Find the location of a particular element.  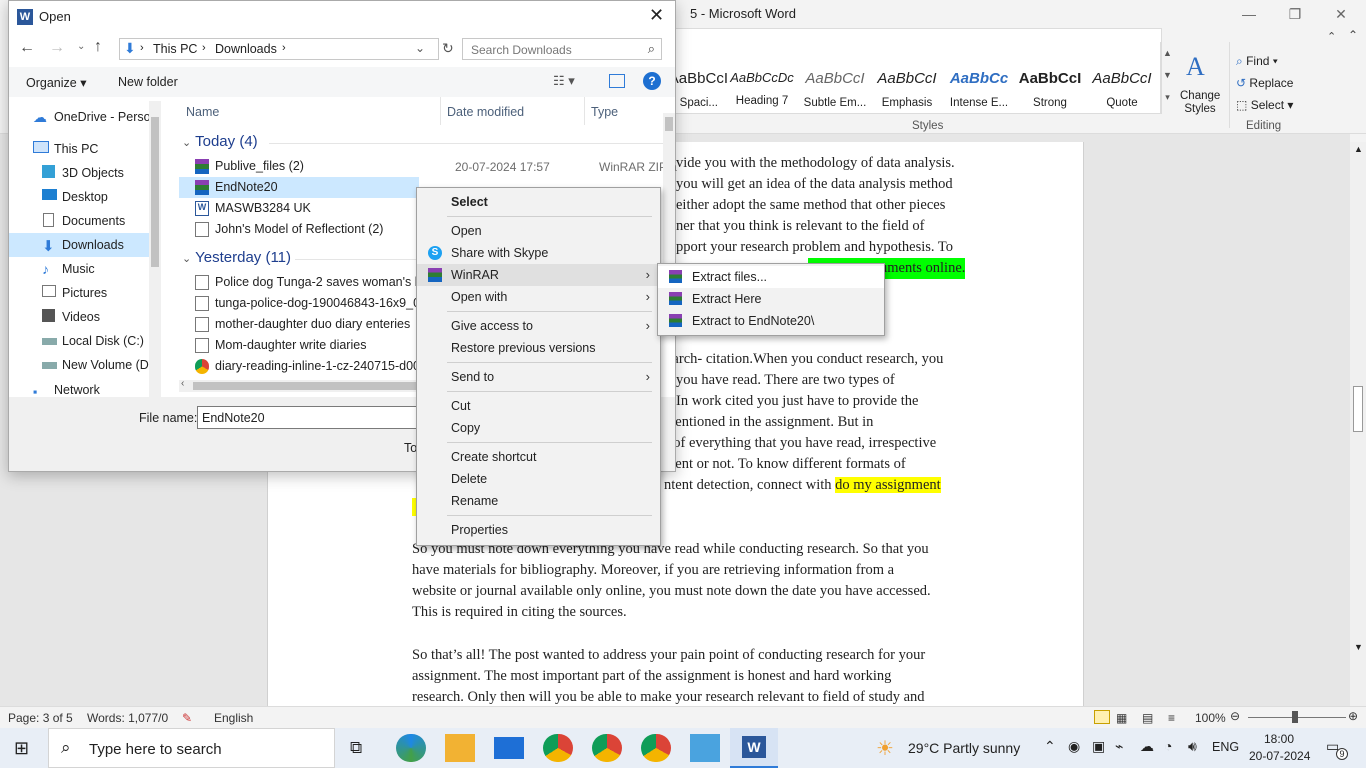

menu-item-share-skype: S Share with Skype is located at coordinates (538, 253).